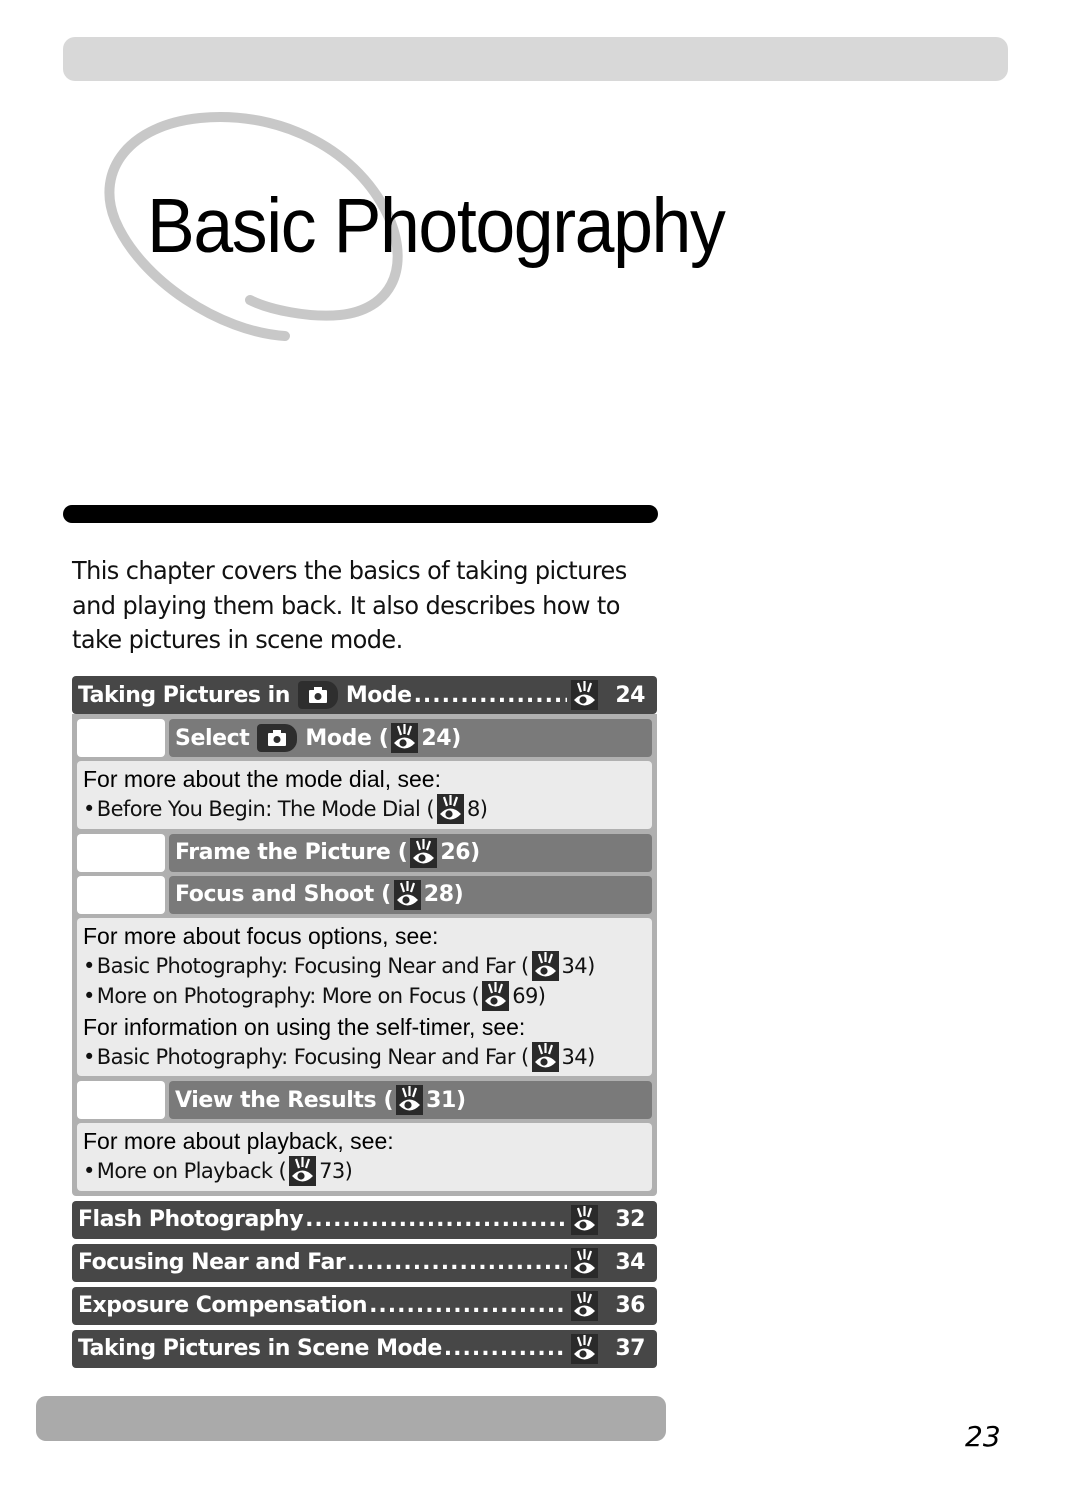  What do you see at coordinates (535, 59) in the screenshot?
I see `header-tab-bar` at bounding box center [535, 59].